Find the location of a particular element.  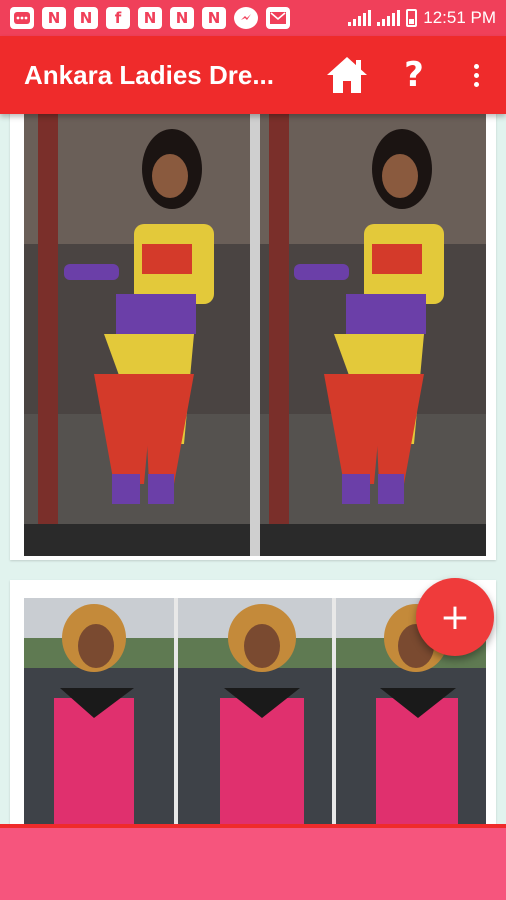

bottom-banner is located at coordinates (253, 862).